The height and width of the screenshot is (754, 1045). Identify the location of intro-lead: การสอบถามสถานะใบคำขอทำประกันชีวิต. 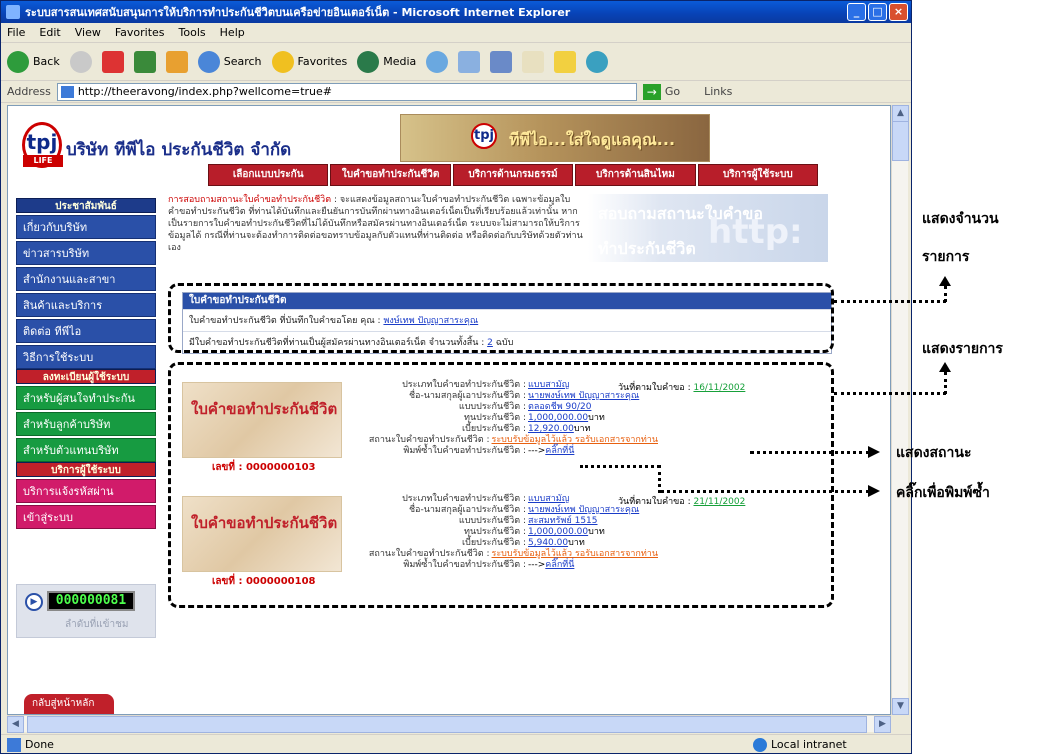
(250, 200).